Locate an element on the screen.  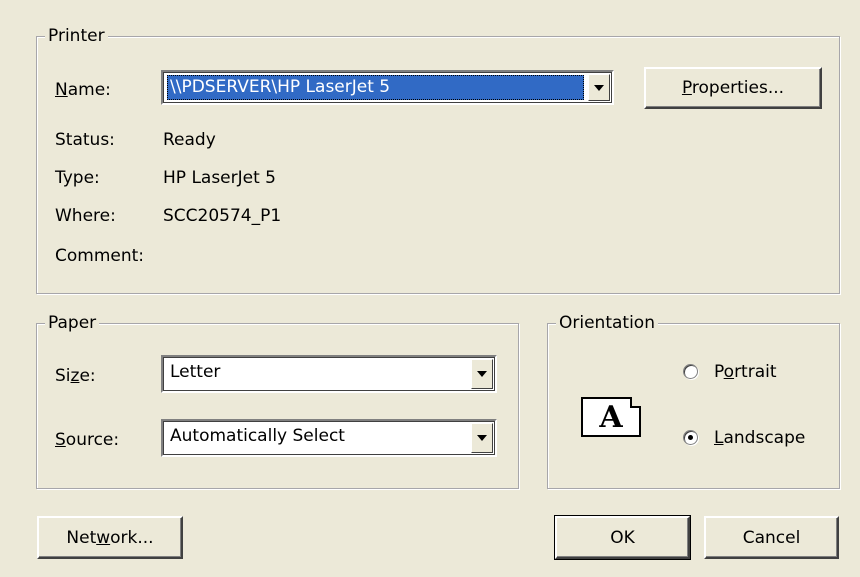
printer-name-value: \\PDSERVER\HP LaserJet 5 is located at coordinates (375, 87).